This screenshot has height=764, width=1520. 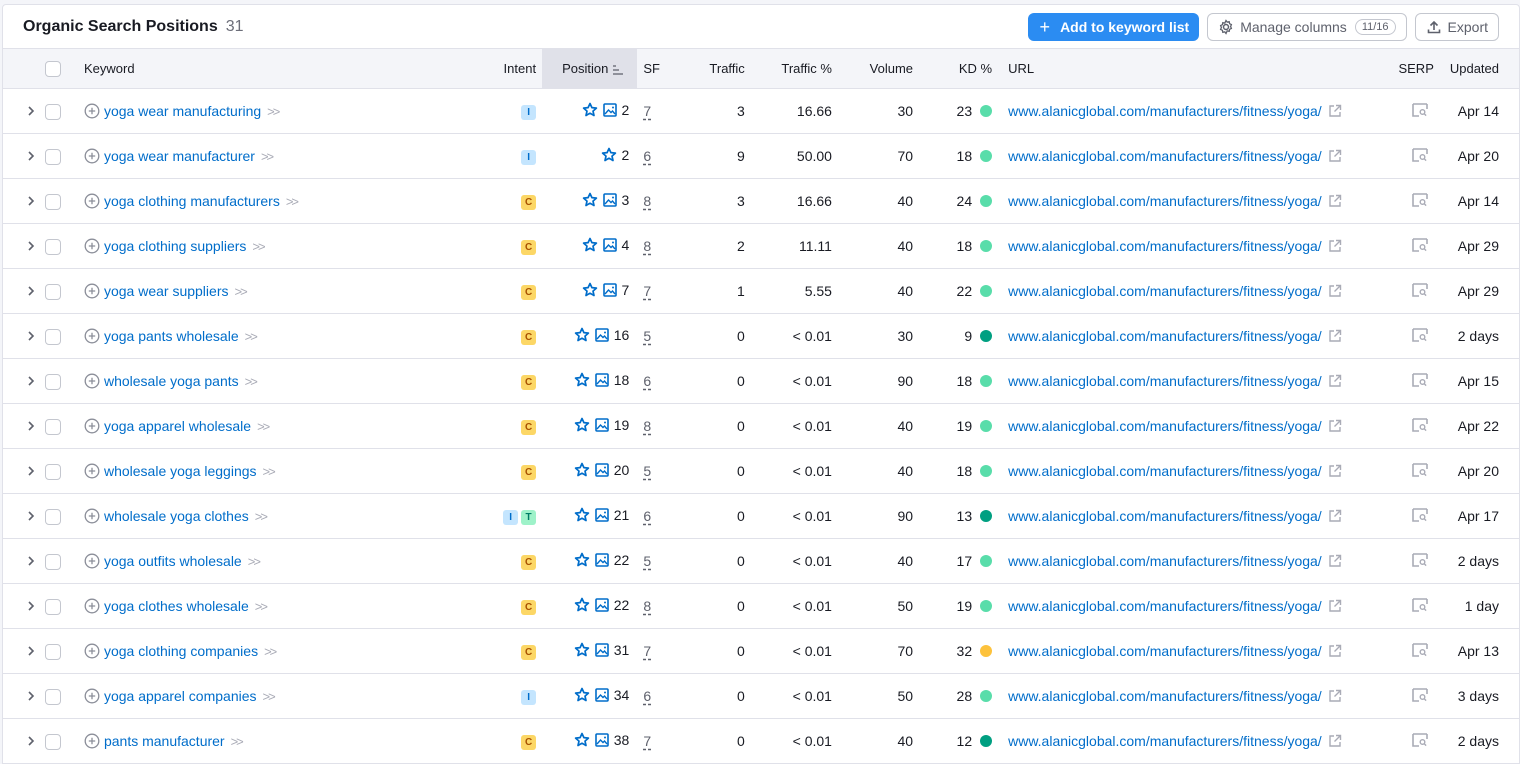 What do you see at coordinates (1456, 27) in the screenshot?
I see `export-button: Export` at bounding box center [1456, 27].